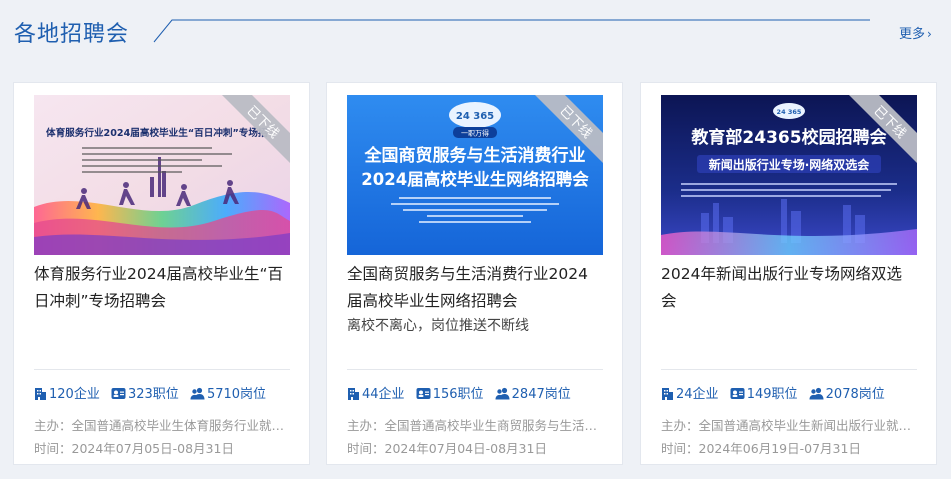 Image resolution: width=951 pixels, height=479 pixels. Describe the element at coordinates (162, 288) in the screenshot. I see `card-title: 体育服务行业2024届高校毕业生“百日冲刺”专场招聘会` at that location.